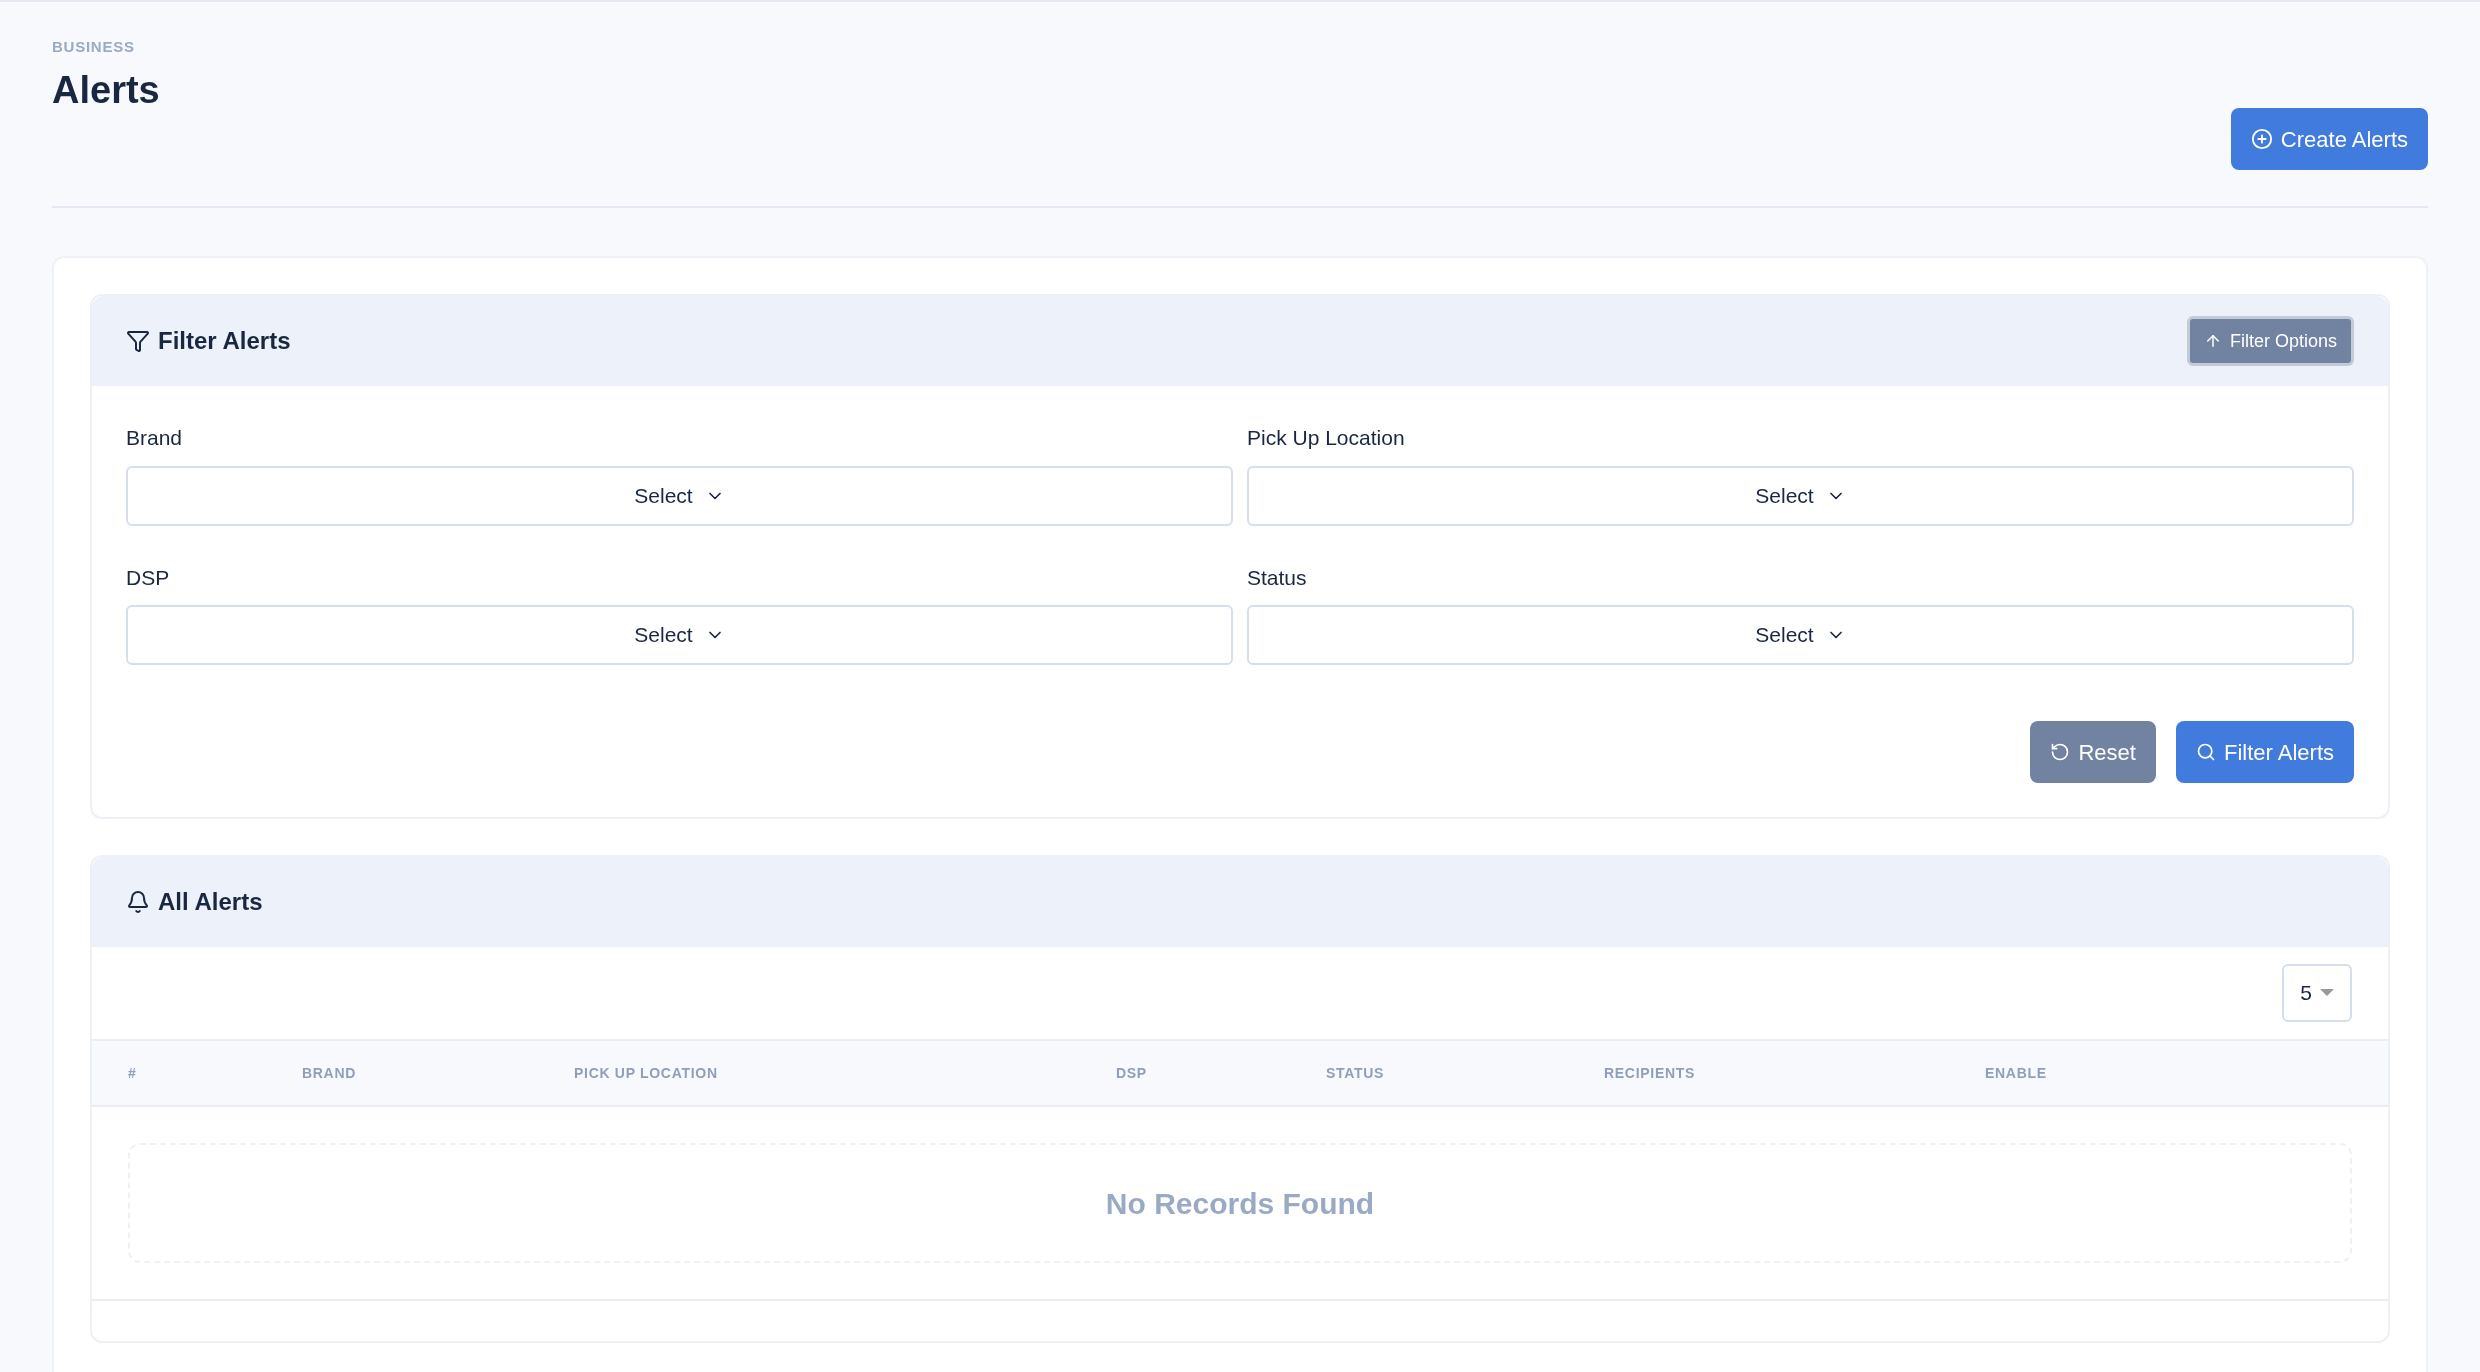 The image size is (2480, 1372). I want to click on caret-down-icon, so click(2326, 993).